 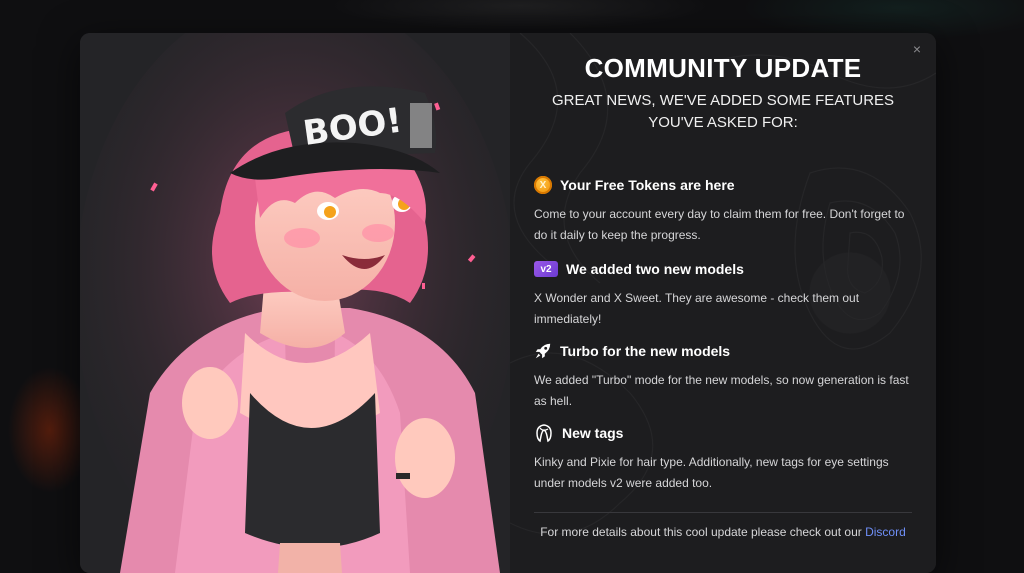 What do you see at coordinates (723, 68) in the screenshot?
I see `modal-title: COMMUNITY UPDATE` at bounding box center [723, 68].